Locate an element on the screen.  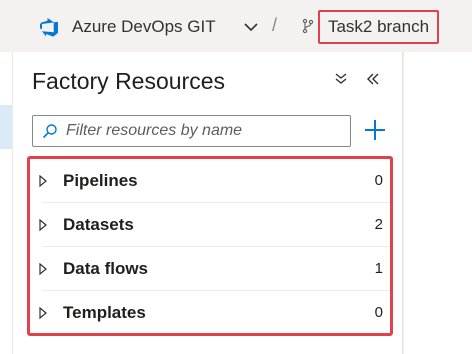
branch-selector: Task2 branch is located at coordinates (378, 27).